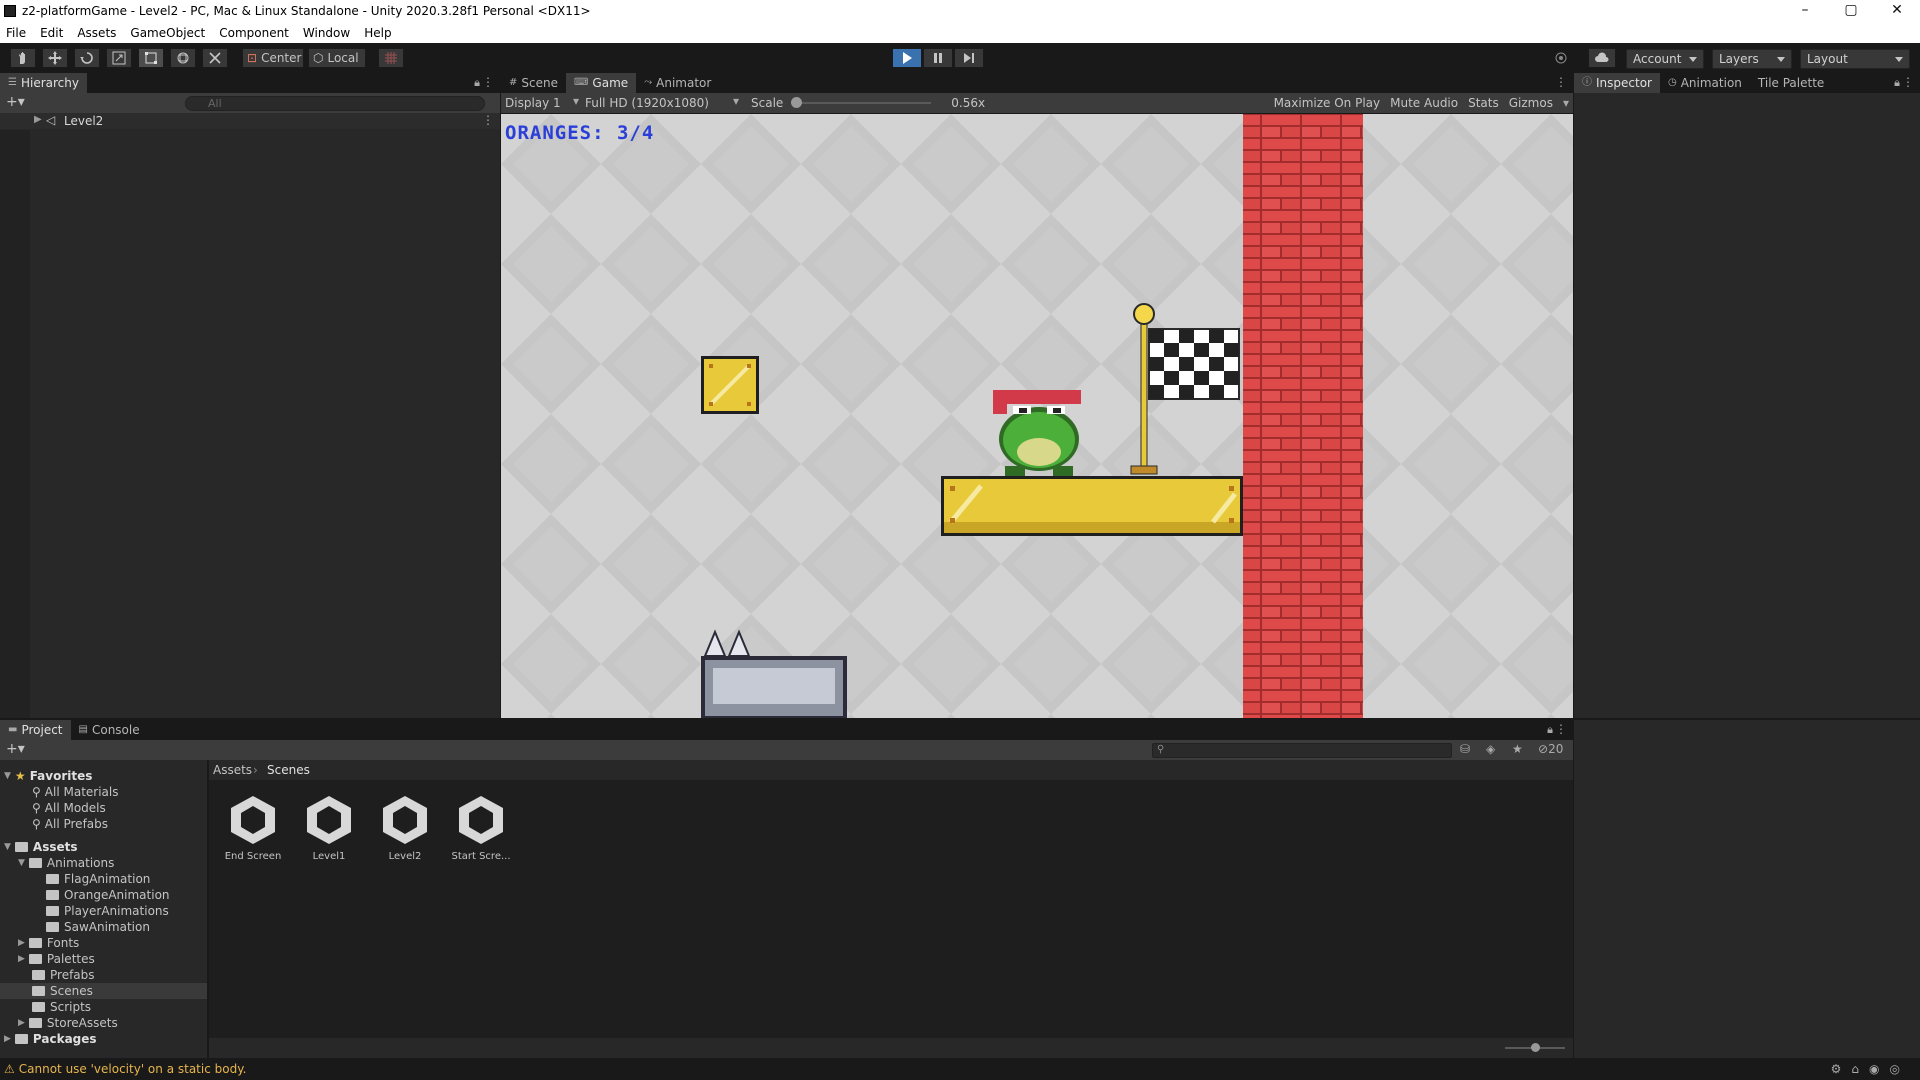  Describe the element at coordinates (87, 58) in the screenshot. I see `rotate-tool-icon` at that location.